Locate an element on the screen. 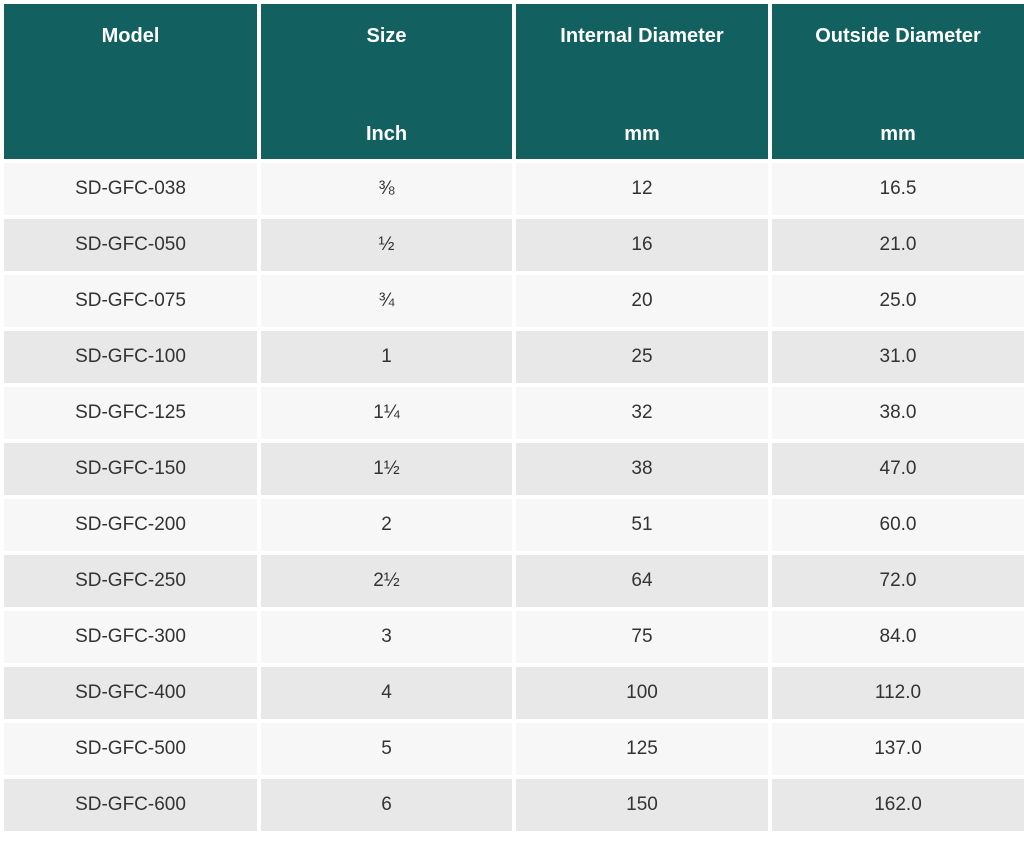  cell-outside-diameter: 38.0 is located at coordinates (898, 413).